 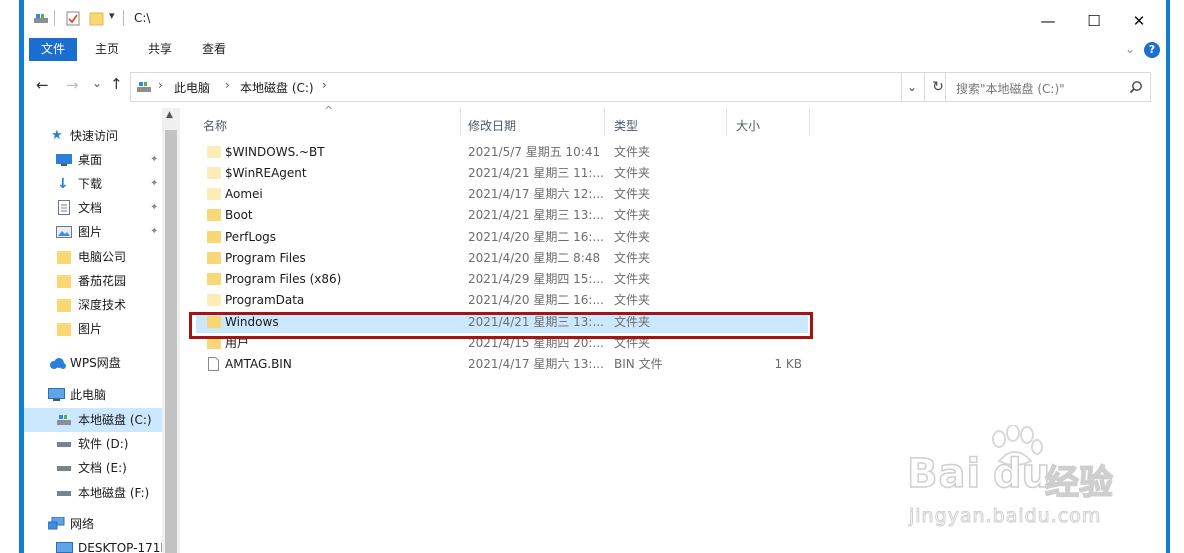 What do you see at coordinates (239, 215) in the screenshot?
I see `file-name: Boot` at bounding box center [239, 215].